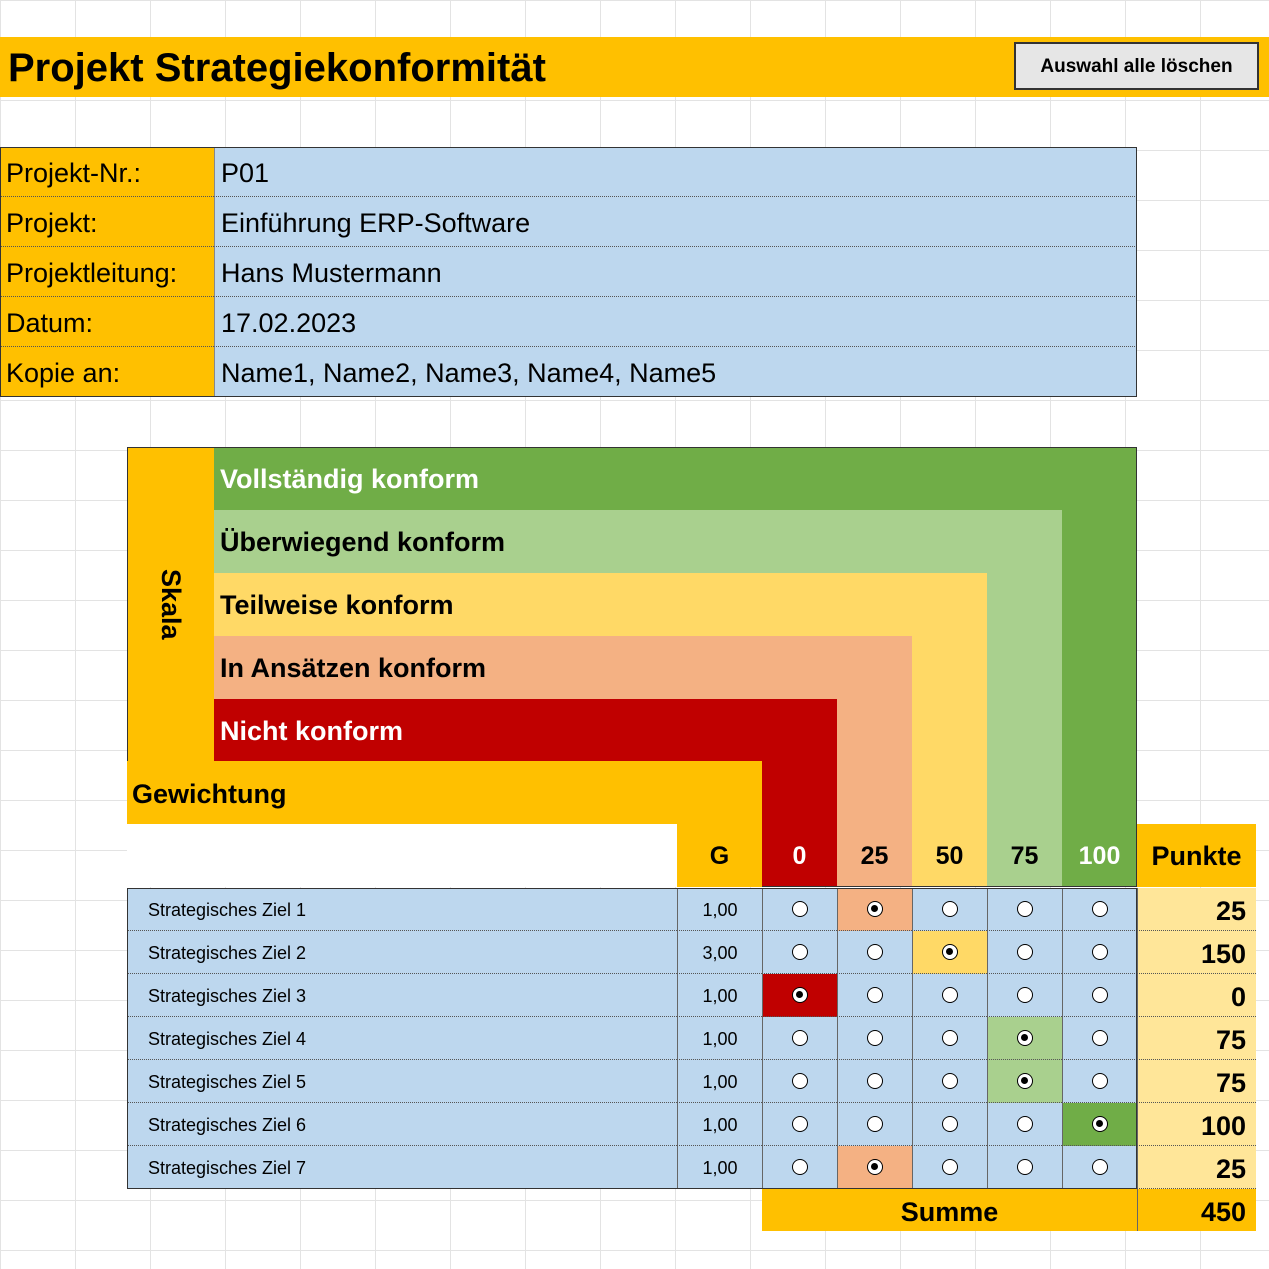 The image size is (1269, 1269). What do you see at coordinates (719, 952) in the screenshot?
I see `goal-weight: 3,00` at bounding box center [719, 952].